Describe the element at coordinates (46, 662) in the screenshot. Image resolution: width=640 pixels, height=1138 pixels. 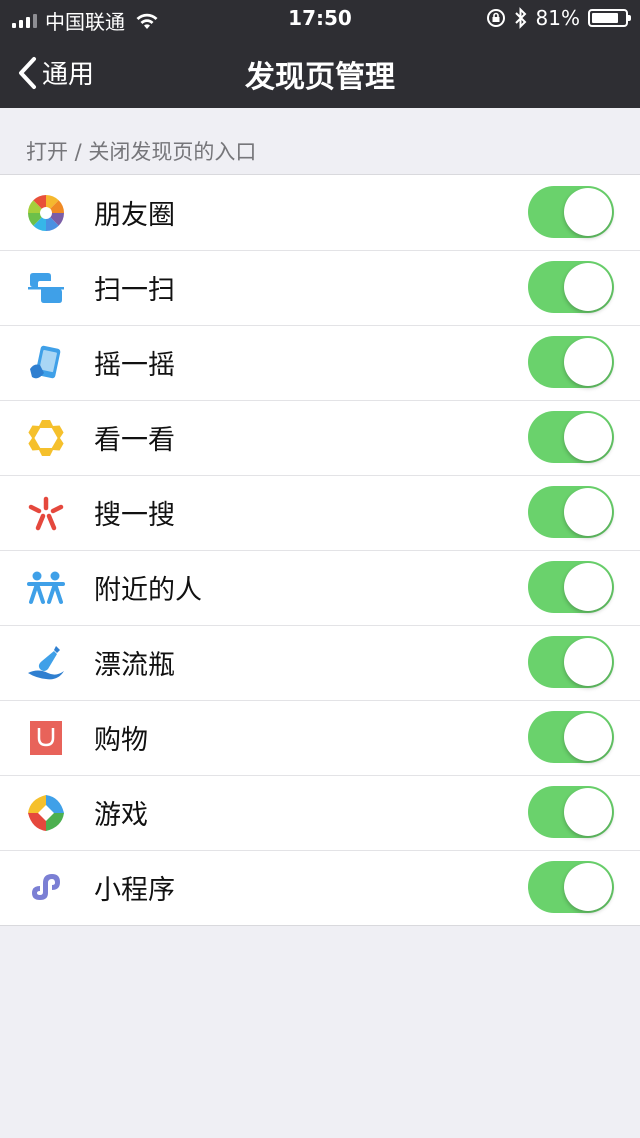
I see `drift-bottle-icon` at that location.